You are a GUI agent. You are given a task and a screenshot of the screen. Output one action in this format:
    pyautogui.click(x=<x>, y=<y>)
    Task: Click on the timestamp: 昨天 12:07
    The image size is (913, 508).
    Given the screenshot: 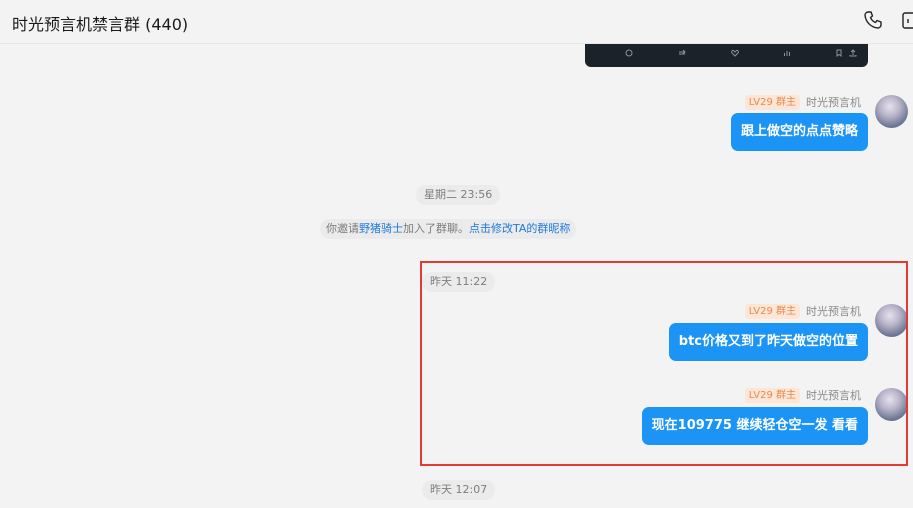 What is the action you would take?
    pyautogui.click(x=459, y=490)
    